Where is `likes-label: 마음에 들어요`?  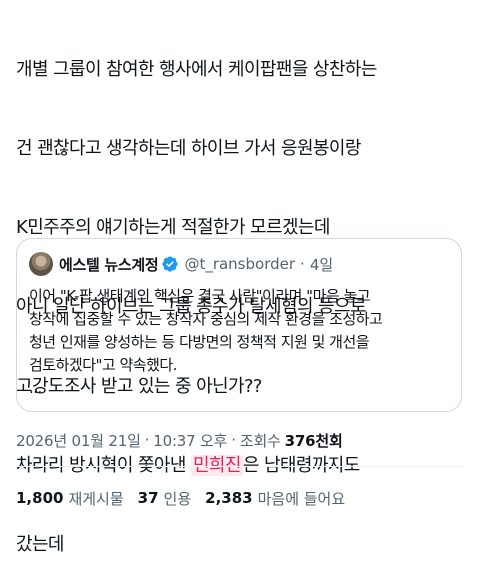
likes-label: 마음에 들어요 is located at coordinates (301, 498).